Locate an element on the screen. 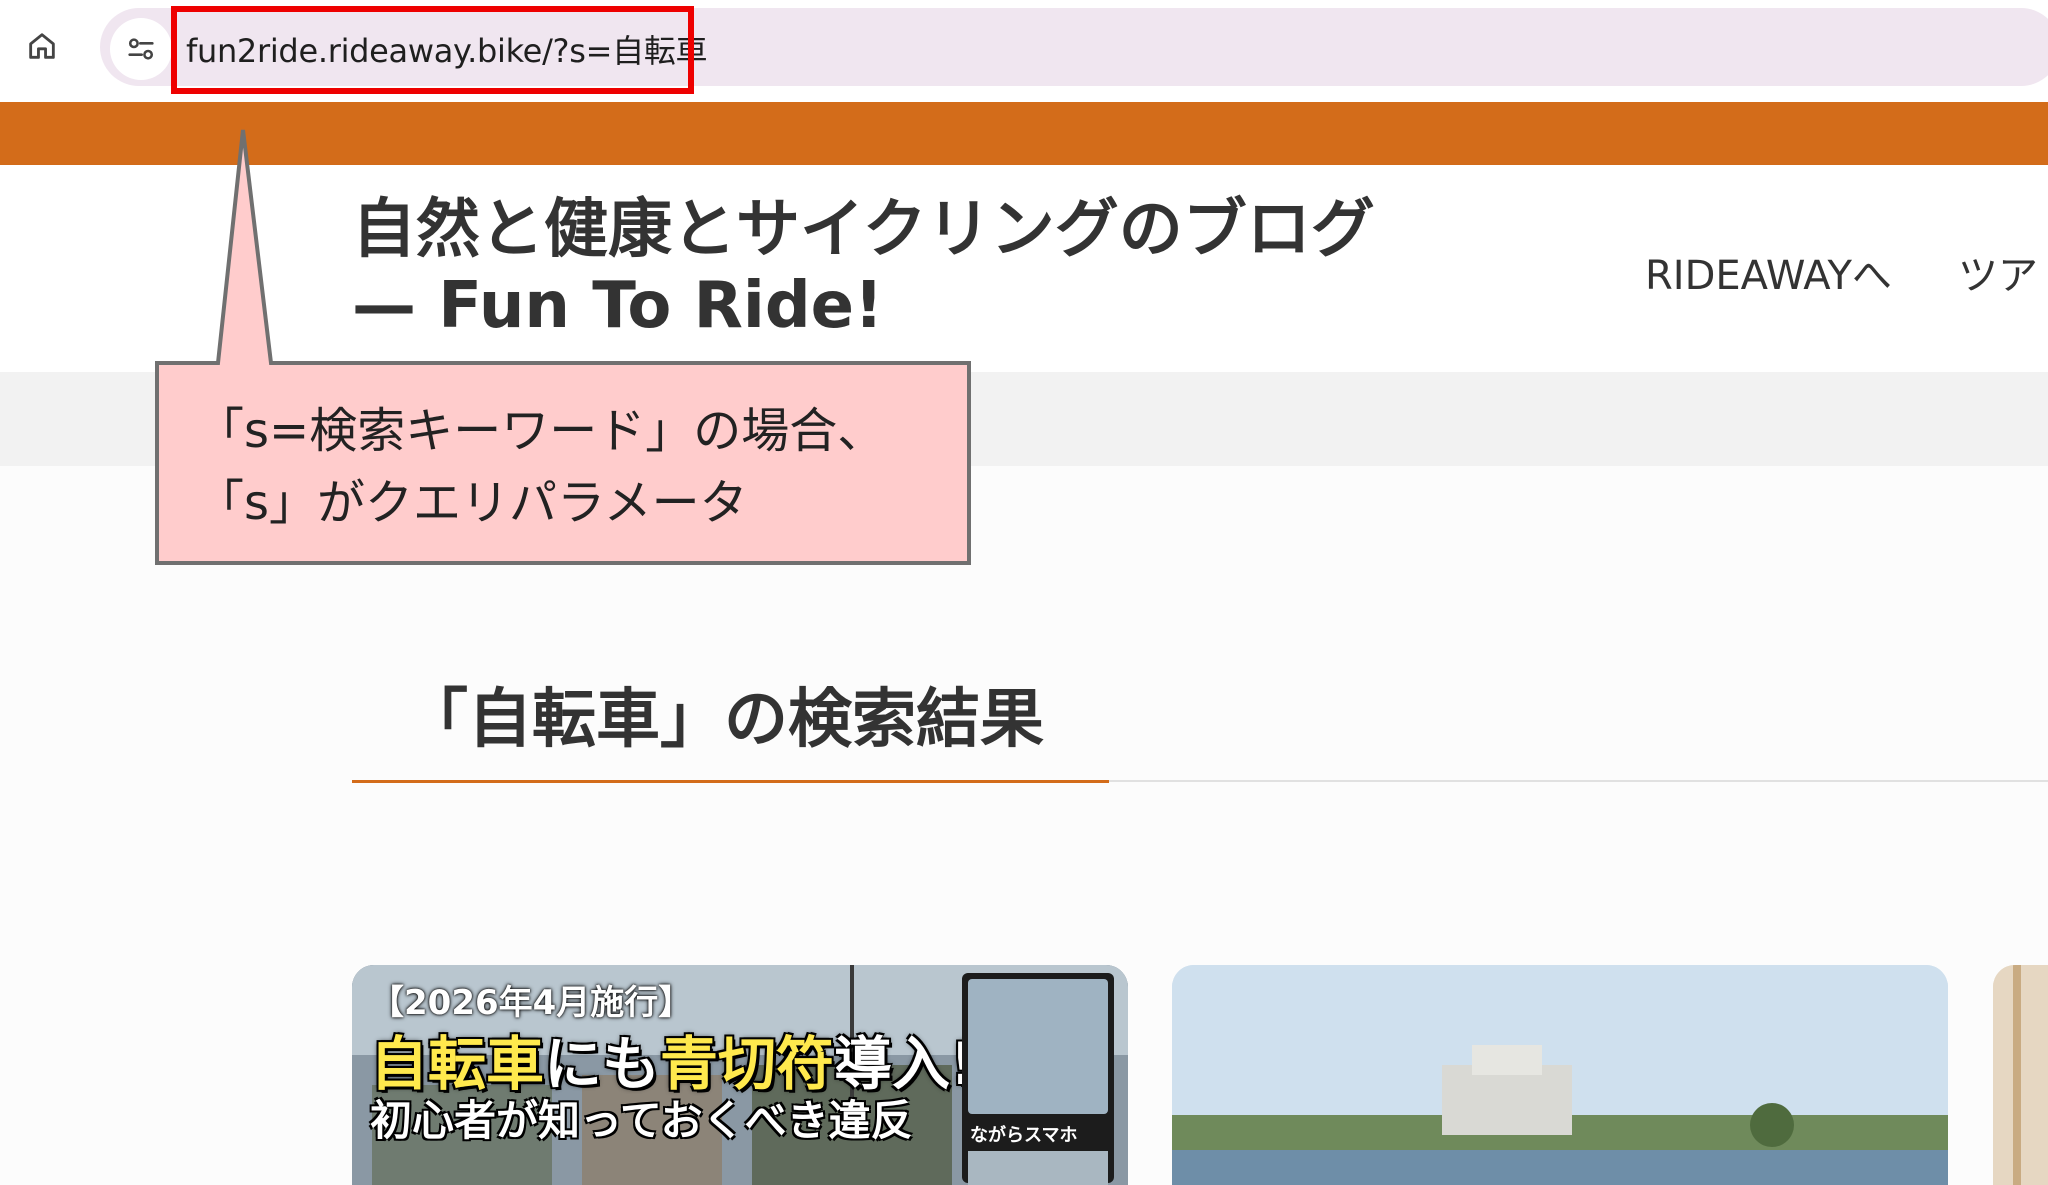  top-accent-bar is located at coordinates (1024, 133).